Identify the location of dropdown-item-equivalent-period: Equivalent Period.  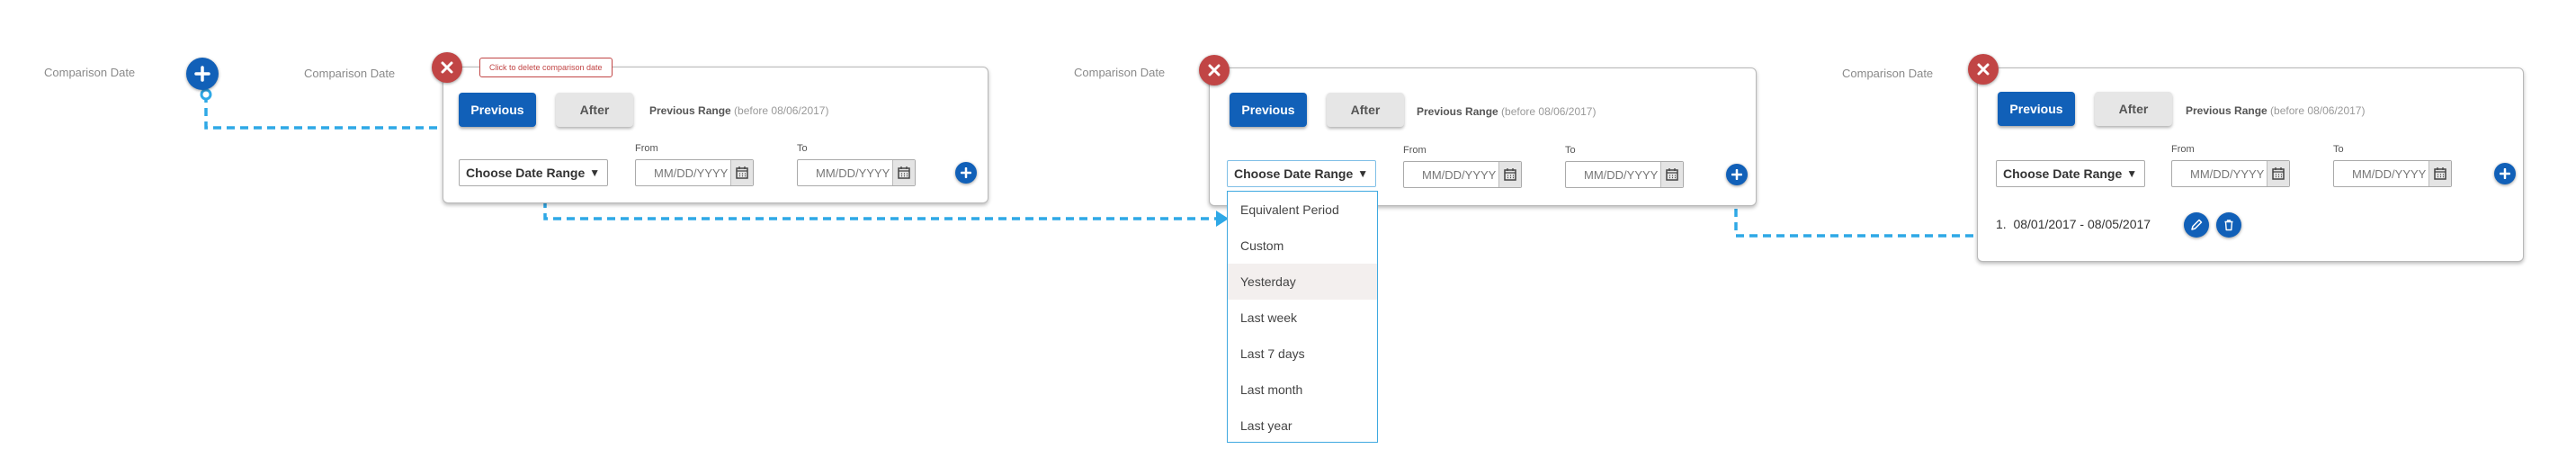
(1302, 210).